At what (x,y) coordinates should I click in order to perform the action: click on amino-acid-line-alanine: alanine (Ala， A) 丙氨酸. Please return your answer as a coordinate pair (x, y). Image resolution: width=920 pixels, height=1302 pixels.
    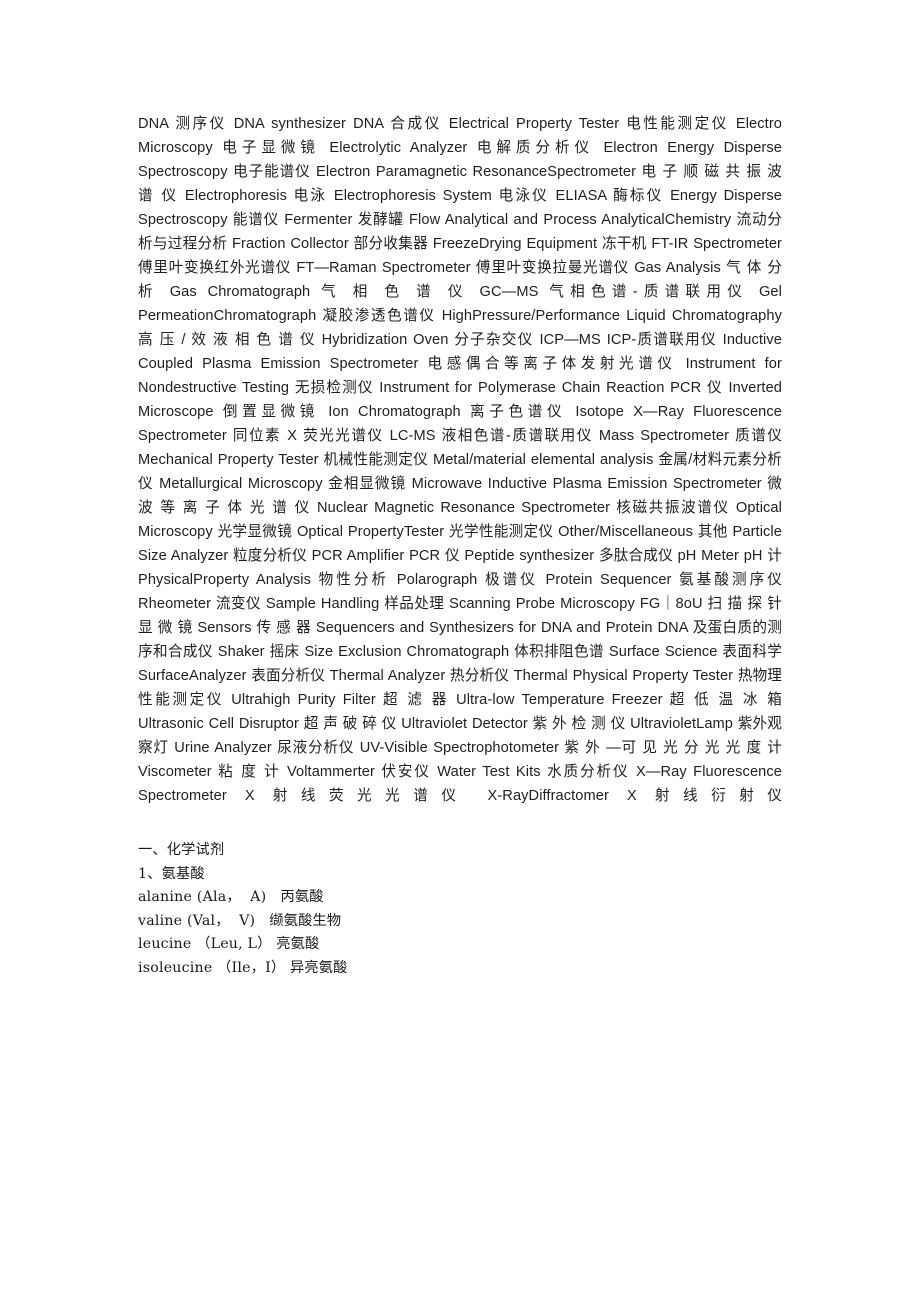
    Looking at the image, I should click on (231, 897).